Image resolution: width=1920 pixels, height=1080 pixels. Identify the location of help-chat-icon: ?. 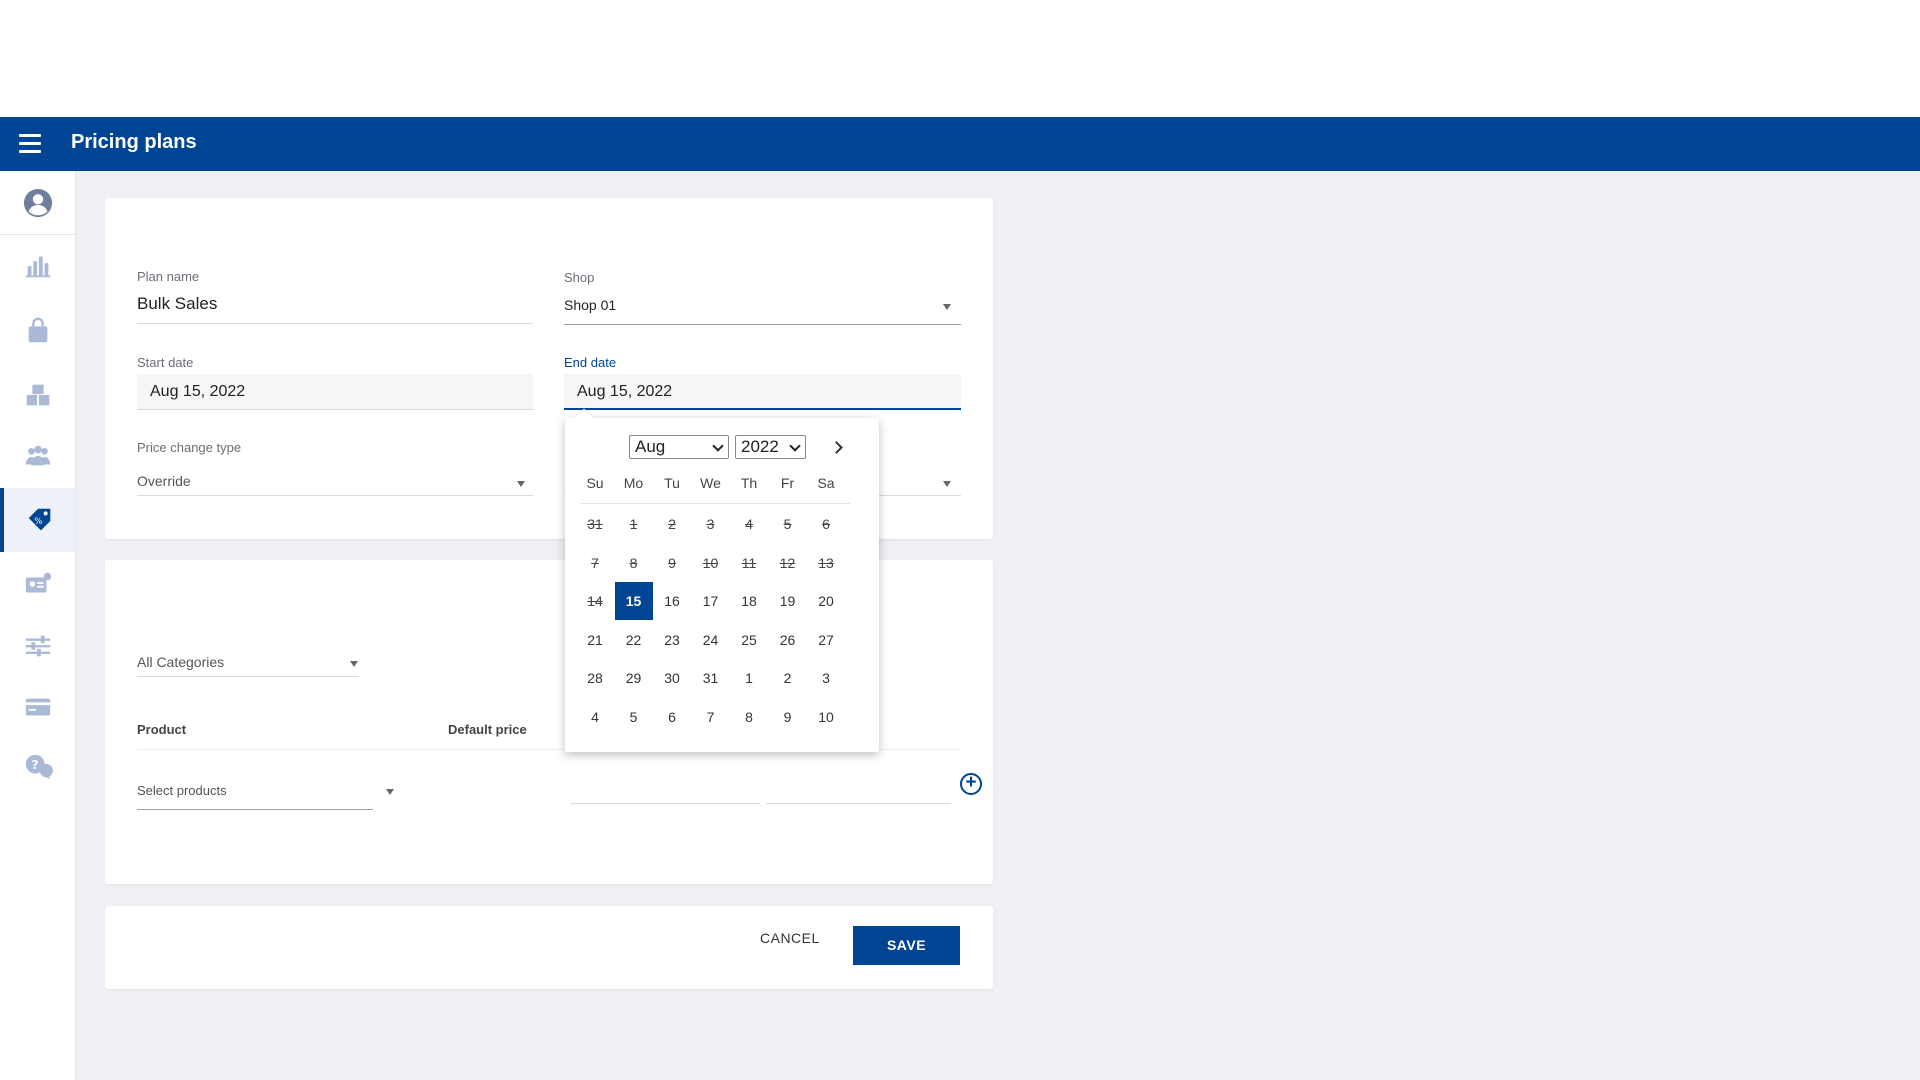
(39, 767).